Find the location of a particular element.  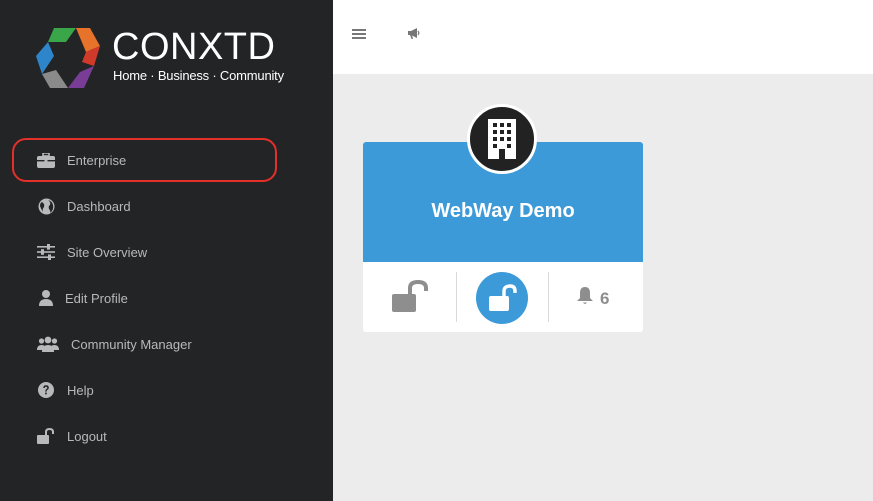

sliders-icon is located at coordinates (46, 252).